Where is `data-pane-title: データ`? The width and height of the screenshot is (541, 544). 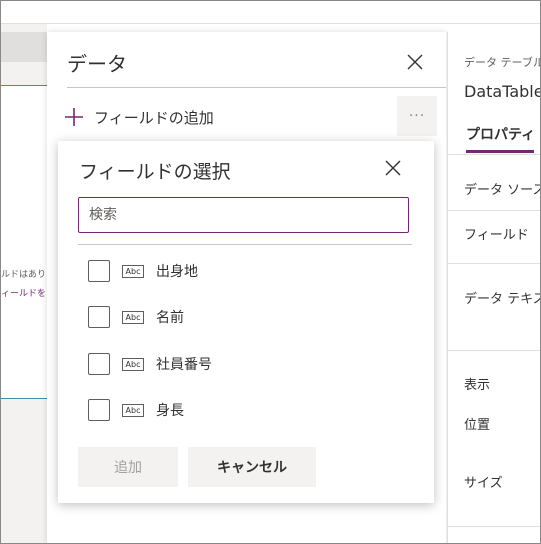 data-pane-title: データ is located at coordinates (97, 64).